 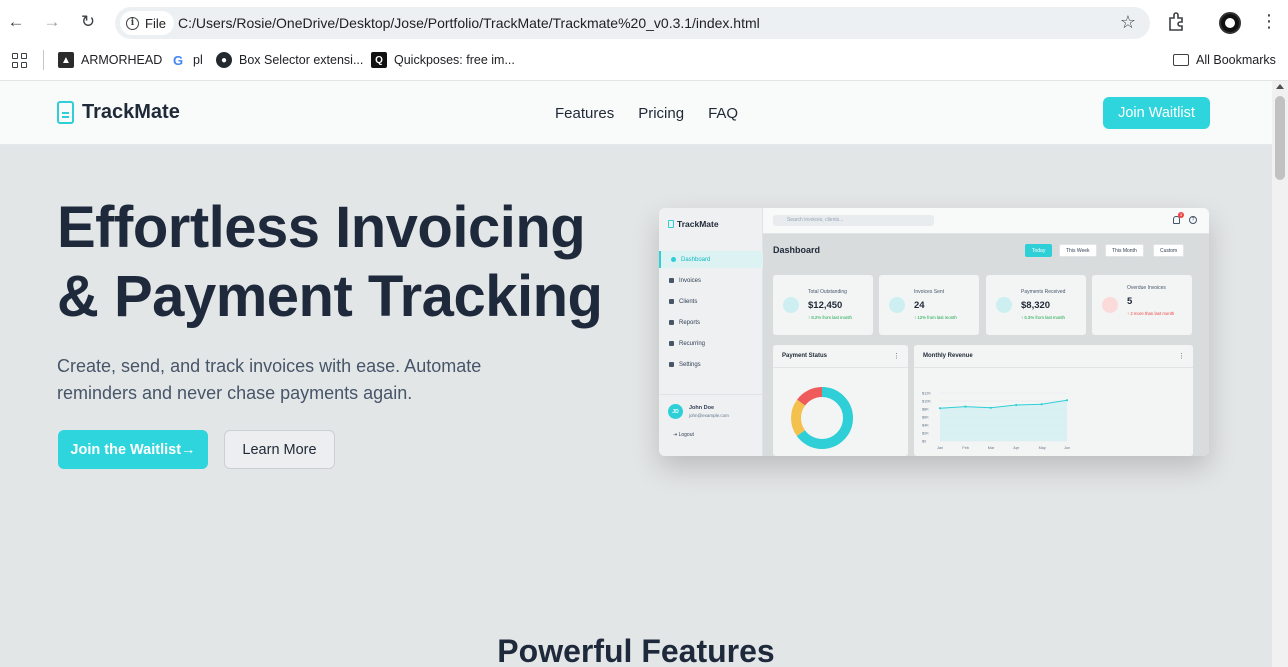 I want to click on x-tick-label: Apr, so click(x=1016, y=448).